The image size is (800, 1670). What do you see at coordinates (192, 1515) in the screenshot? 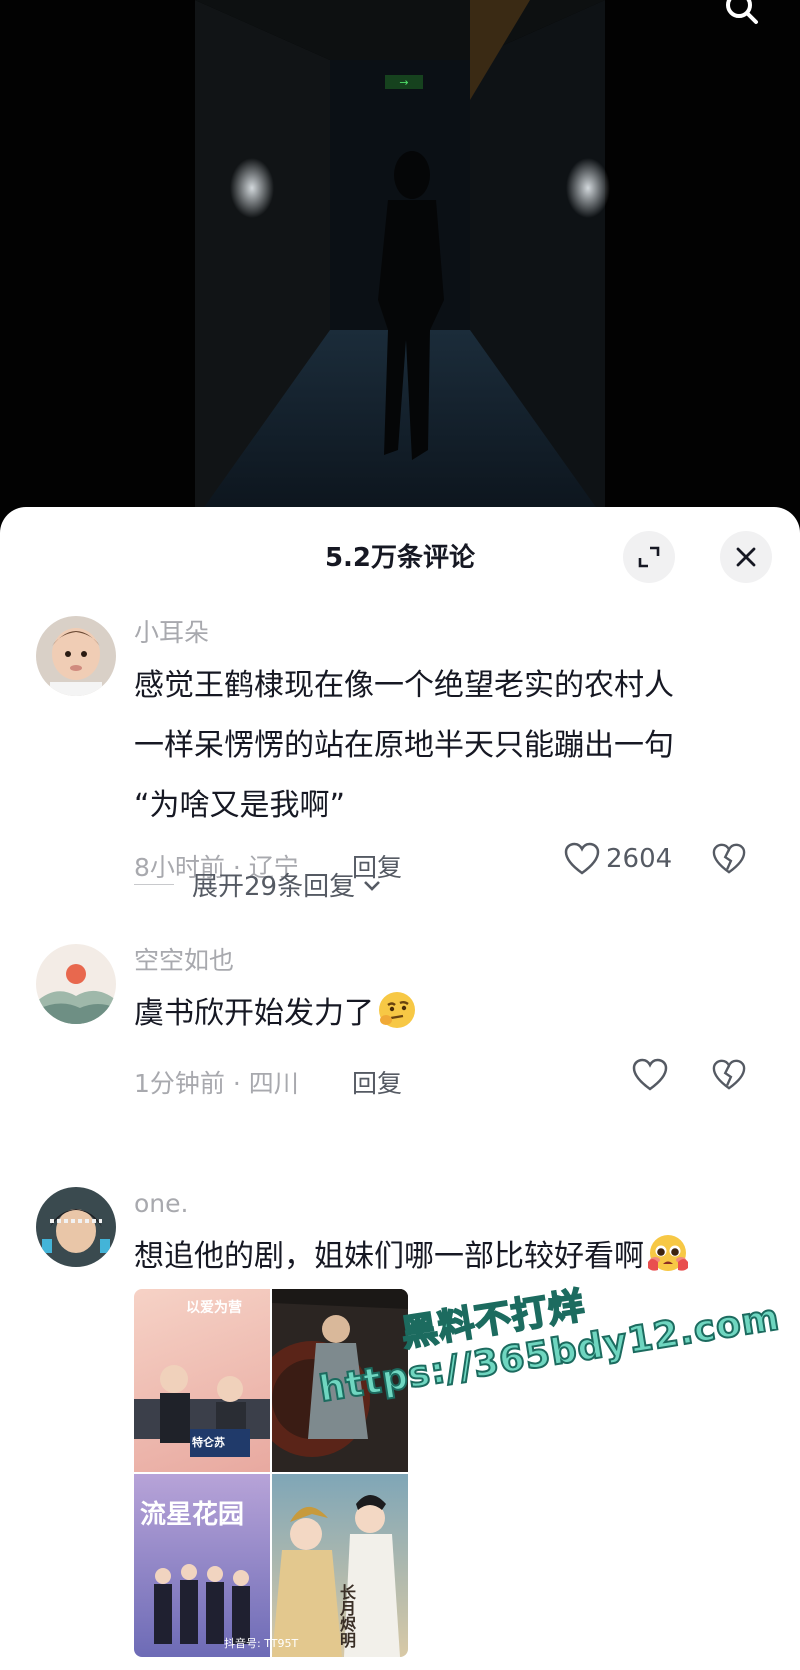
I see `poster-title: 流星花园` at bounding box center [192, 1515].